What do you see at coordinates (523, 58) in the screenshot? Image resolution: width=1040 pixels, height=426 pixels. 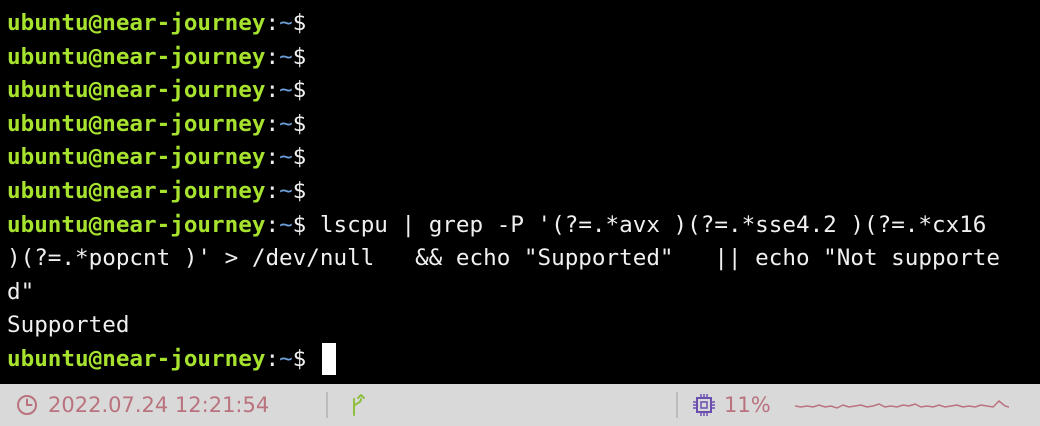 I see `prompt-line-2: ubuntu@near-journey:~$` at bounding box center [523, 58].